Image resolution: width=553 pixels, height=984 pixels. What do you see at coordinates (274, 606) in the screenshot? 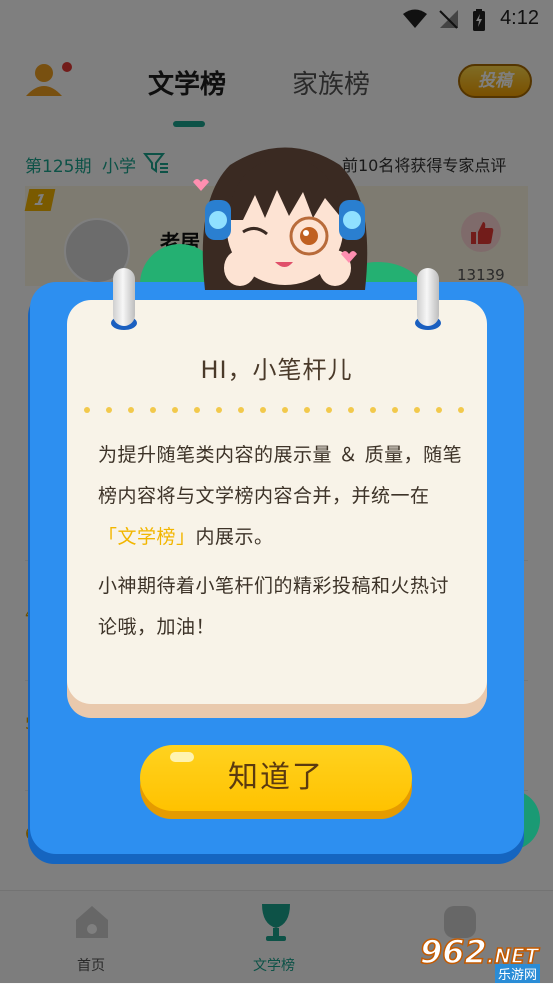
I see `dialog-paragraph-2: 小神期待着小笔杆们的精彩投稿和火热讨论哦，加油！` at bounding box center [274, 606].